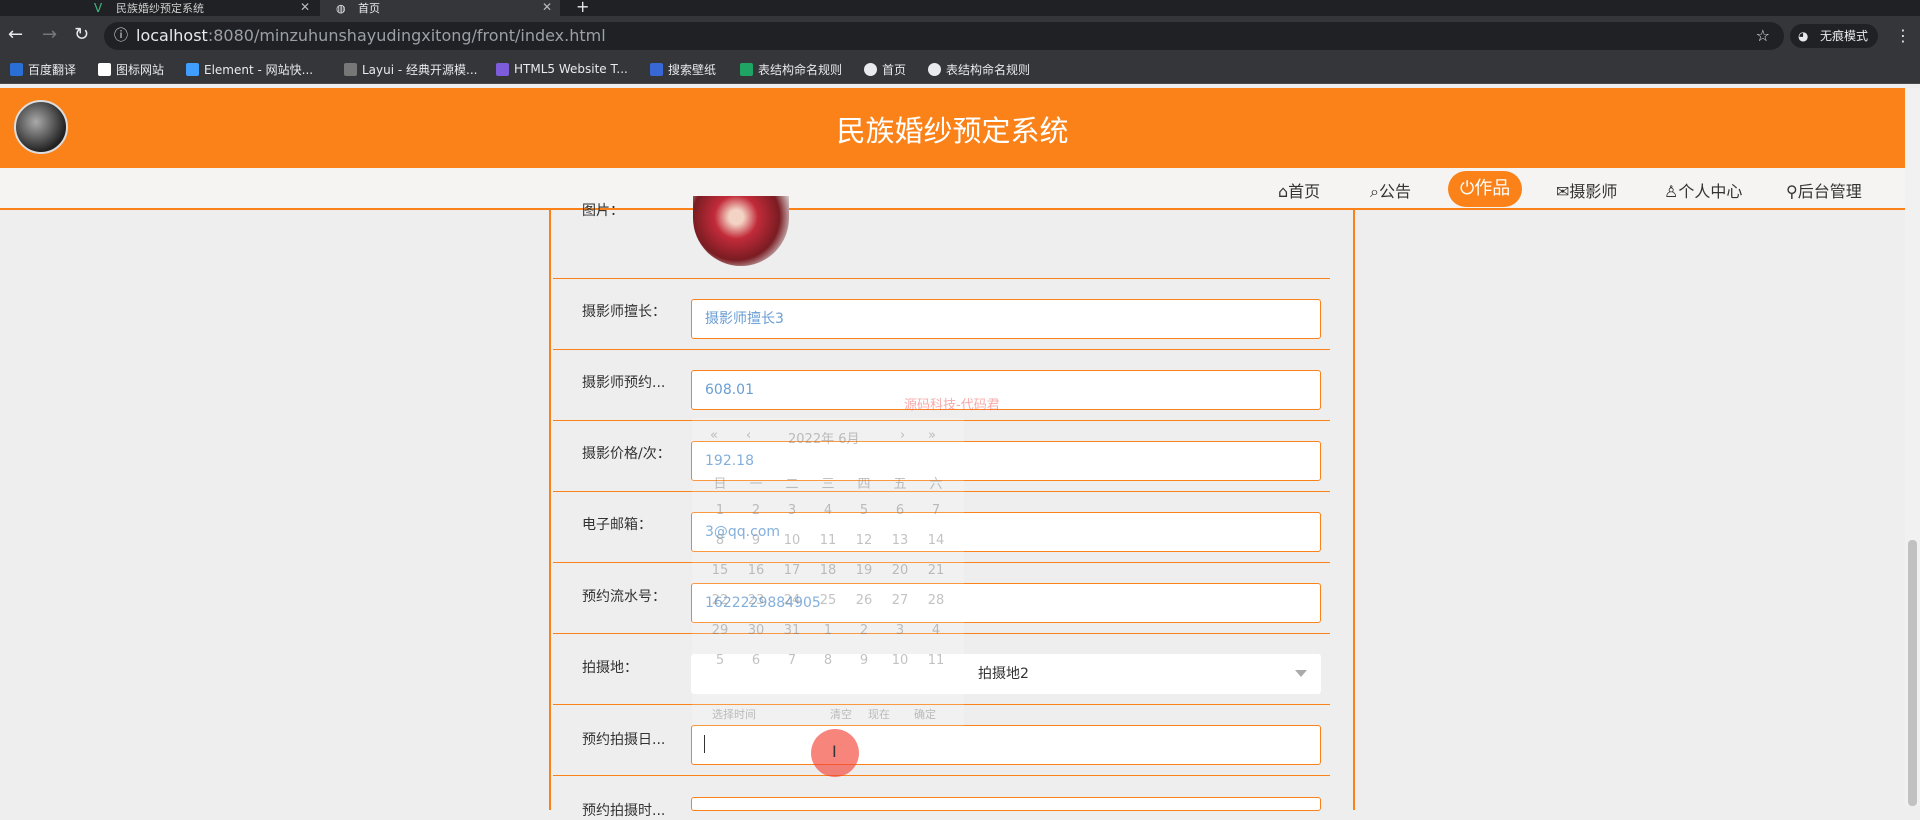  What do you see at coordinates (131, 69) in the screenshot?
I see `bookmark-item: 图标网站` at bounding box center [131, 69].